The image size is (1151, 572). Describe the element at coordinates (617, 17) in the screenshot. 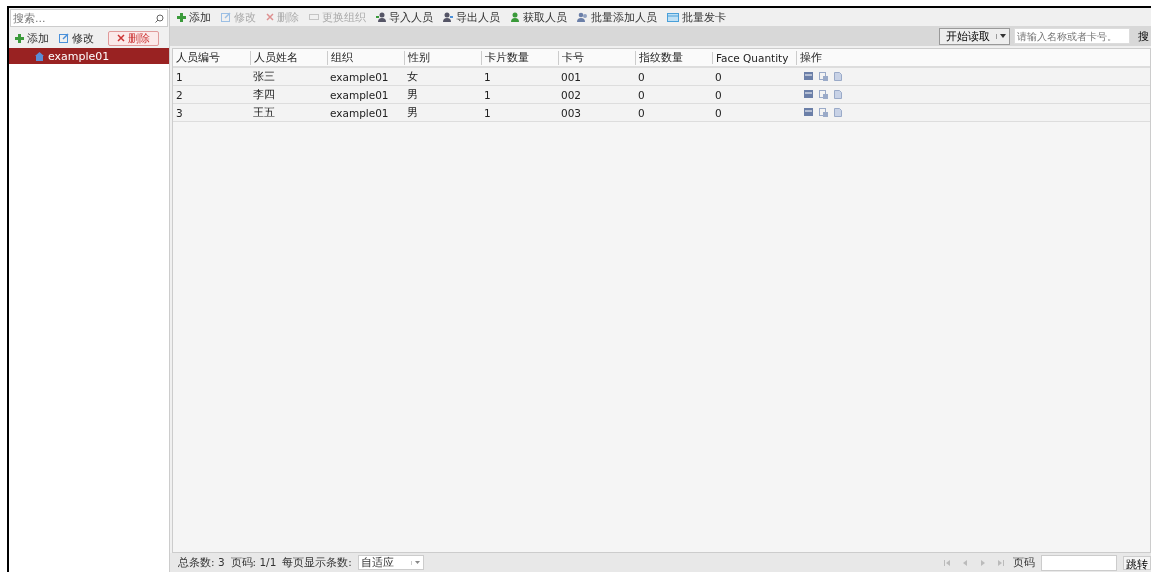

I see `batch-button: 批量添加人员` at that location.